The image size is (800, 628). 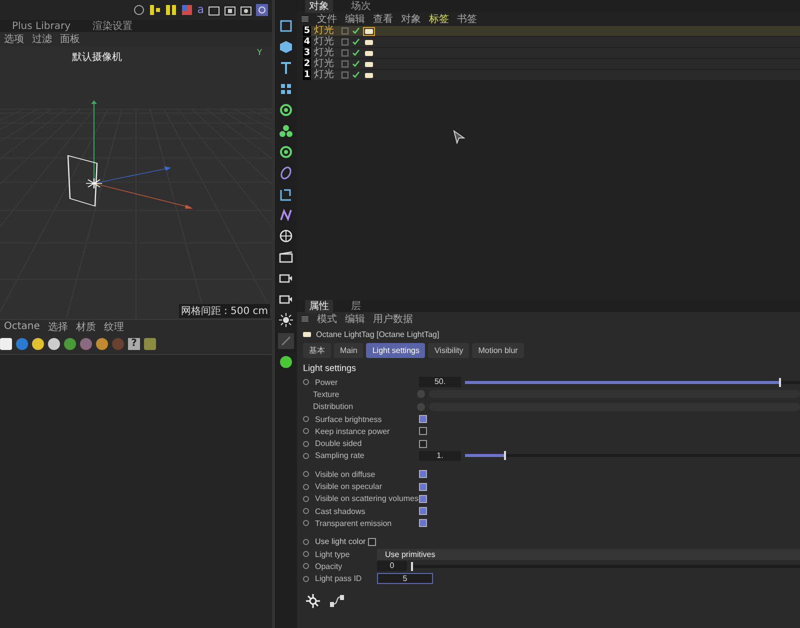 I want to click on menu-item: 用户数据, so click(x=393, y=319).